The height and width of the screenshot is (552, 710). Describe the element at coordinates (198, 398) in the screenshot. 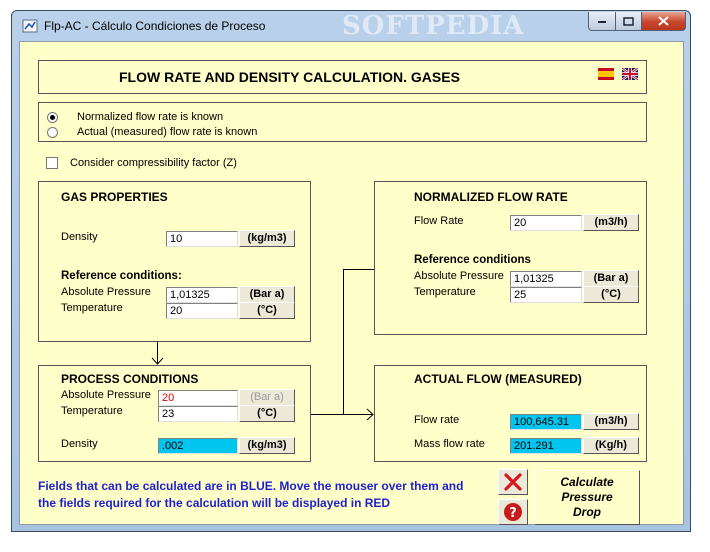

I see `process-pressure-input: 20` at that location.